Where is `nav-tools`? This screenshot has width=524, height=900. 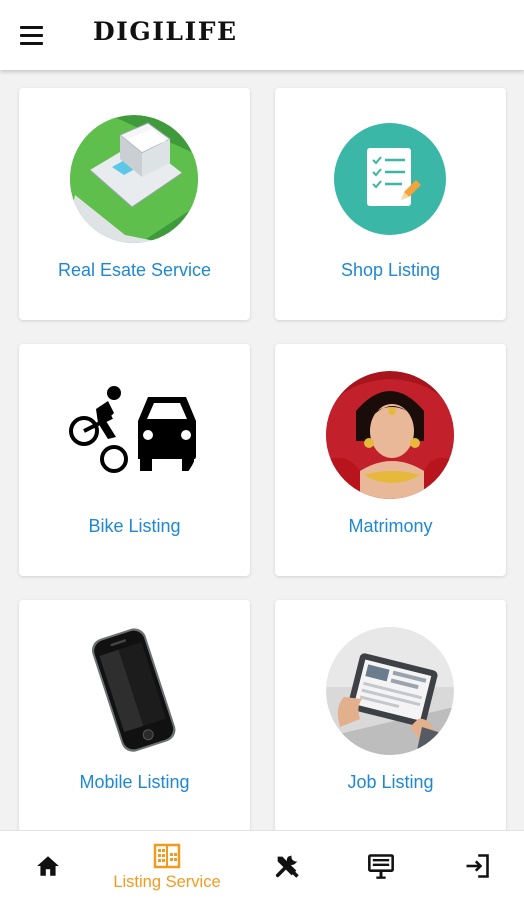
nav-tools is located at coordinates (286, 865).